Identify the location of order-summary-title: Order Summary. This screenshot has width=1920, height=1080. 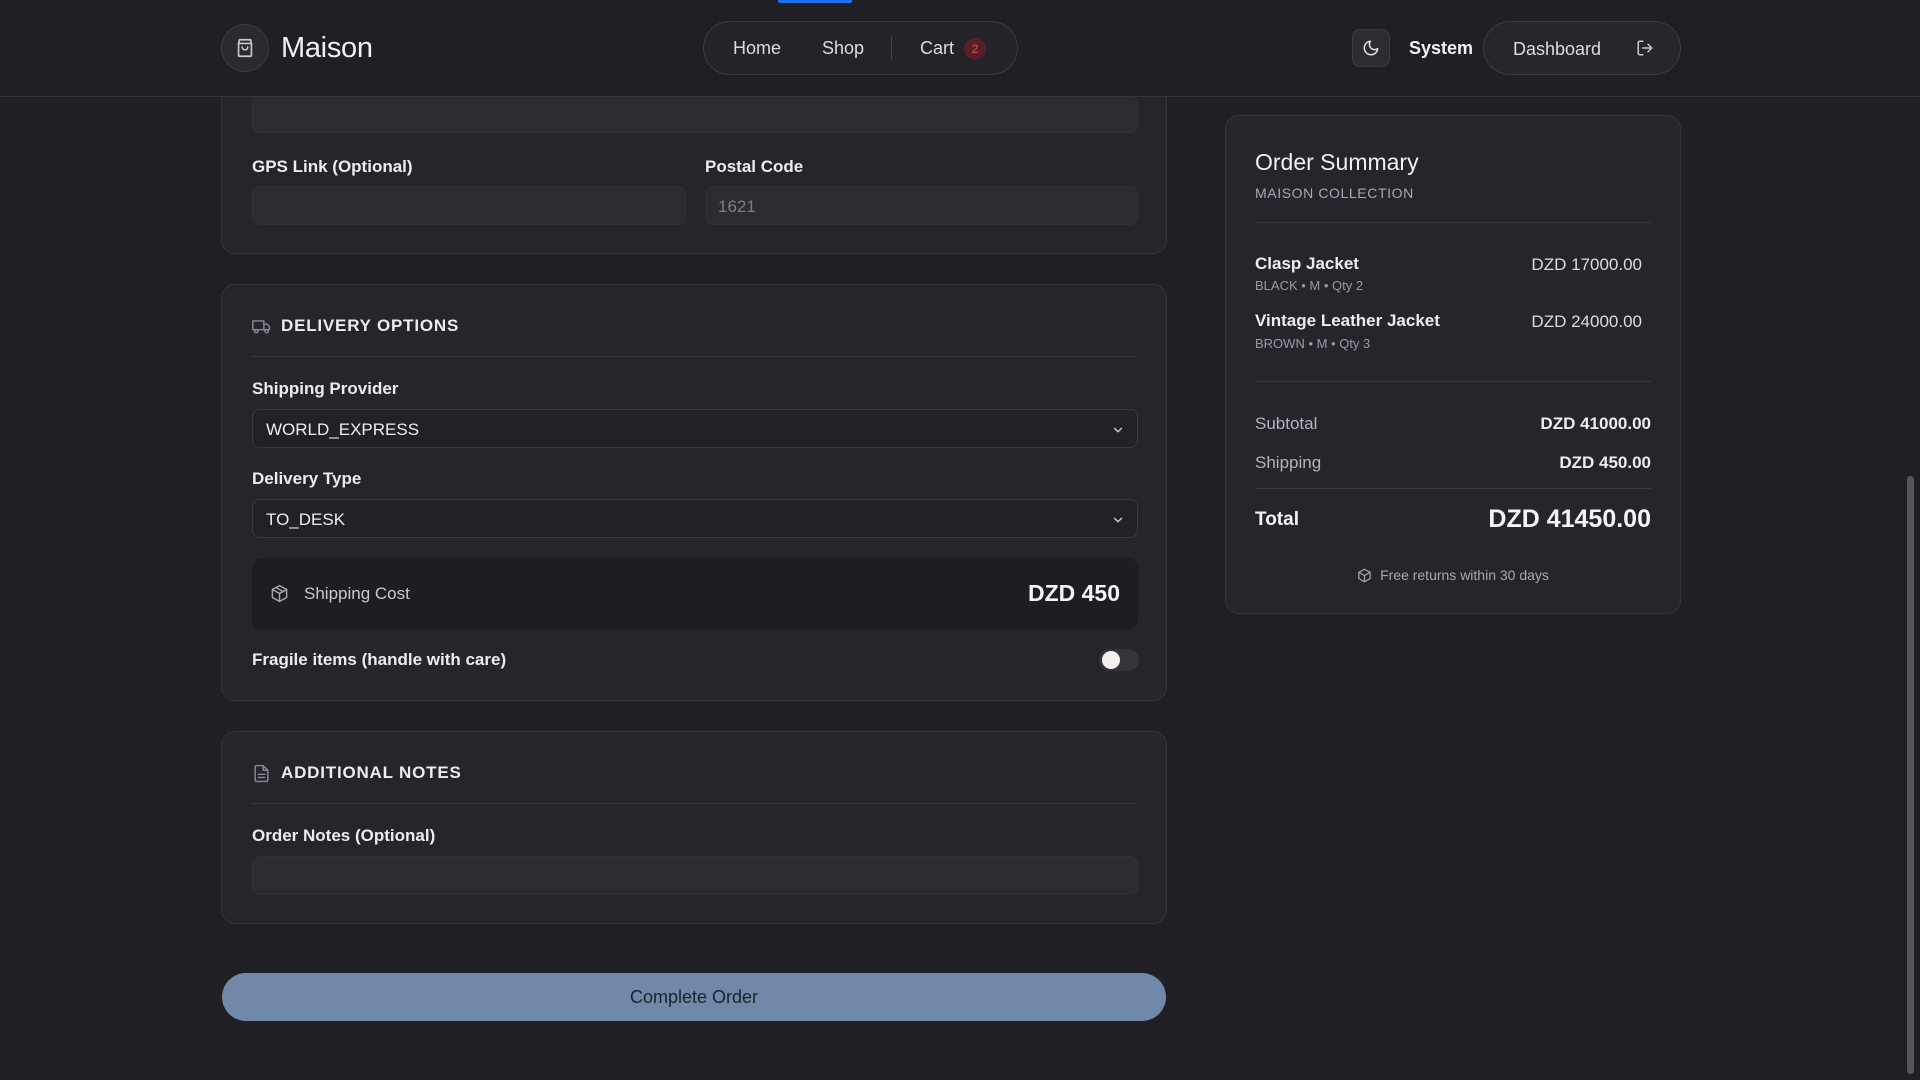
(1337, 162).